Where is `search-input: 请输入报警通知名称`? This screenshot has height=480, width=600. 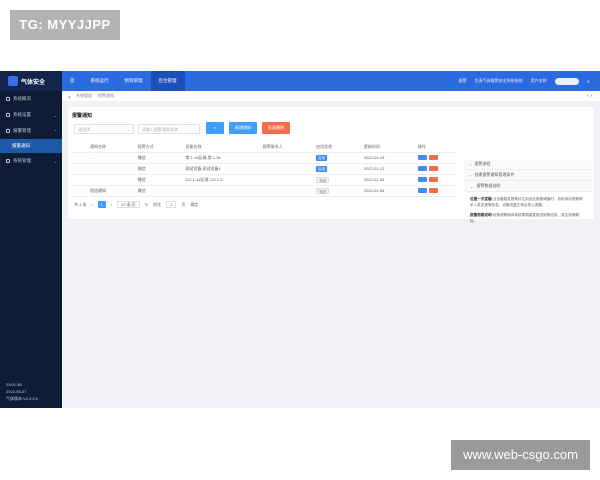 search-input: 请输入报警通知名称 is located at coordinates (169, 129).